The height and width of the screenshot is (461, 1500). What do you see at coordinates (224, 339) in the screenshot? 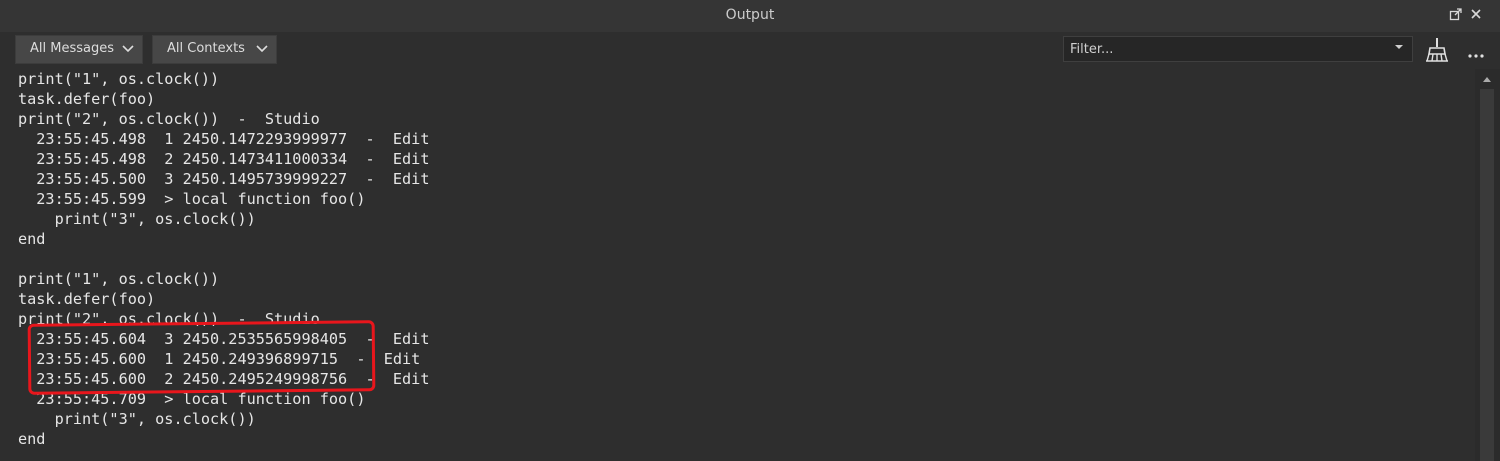
I see `console-line: 23:55:45.604 3 2450.2535565998405 - Edit` at bounding box center [224, 339].